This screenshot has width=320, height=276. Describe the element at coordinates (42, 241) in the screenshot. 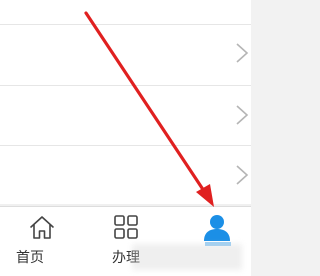

I see `tab-home: 首页` at that location.